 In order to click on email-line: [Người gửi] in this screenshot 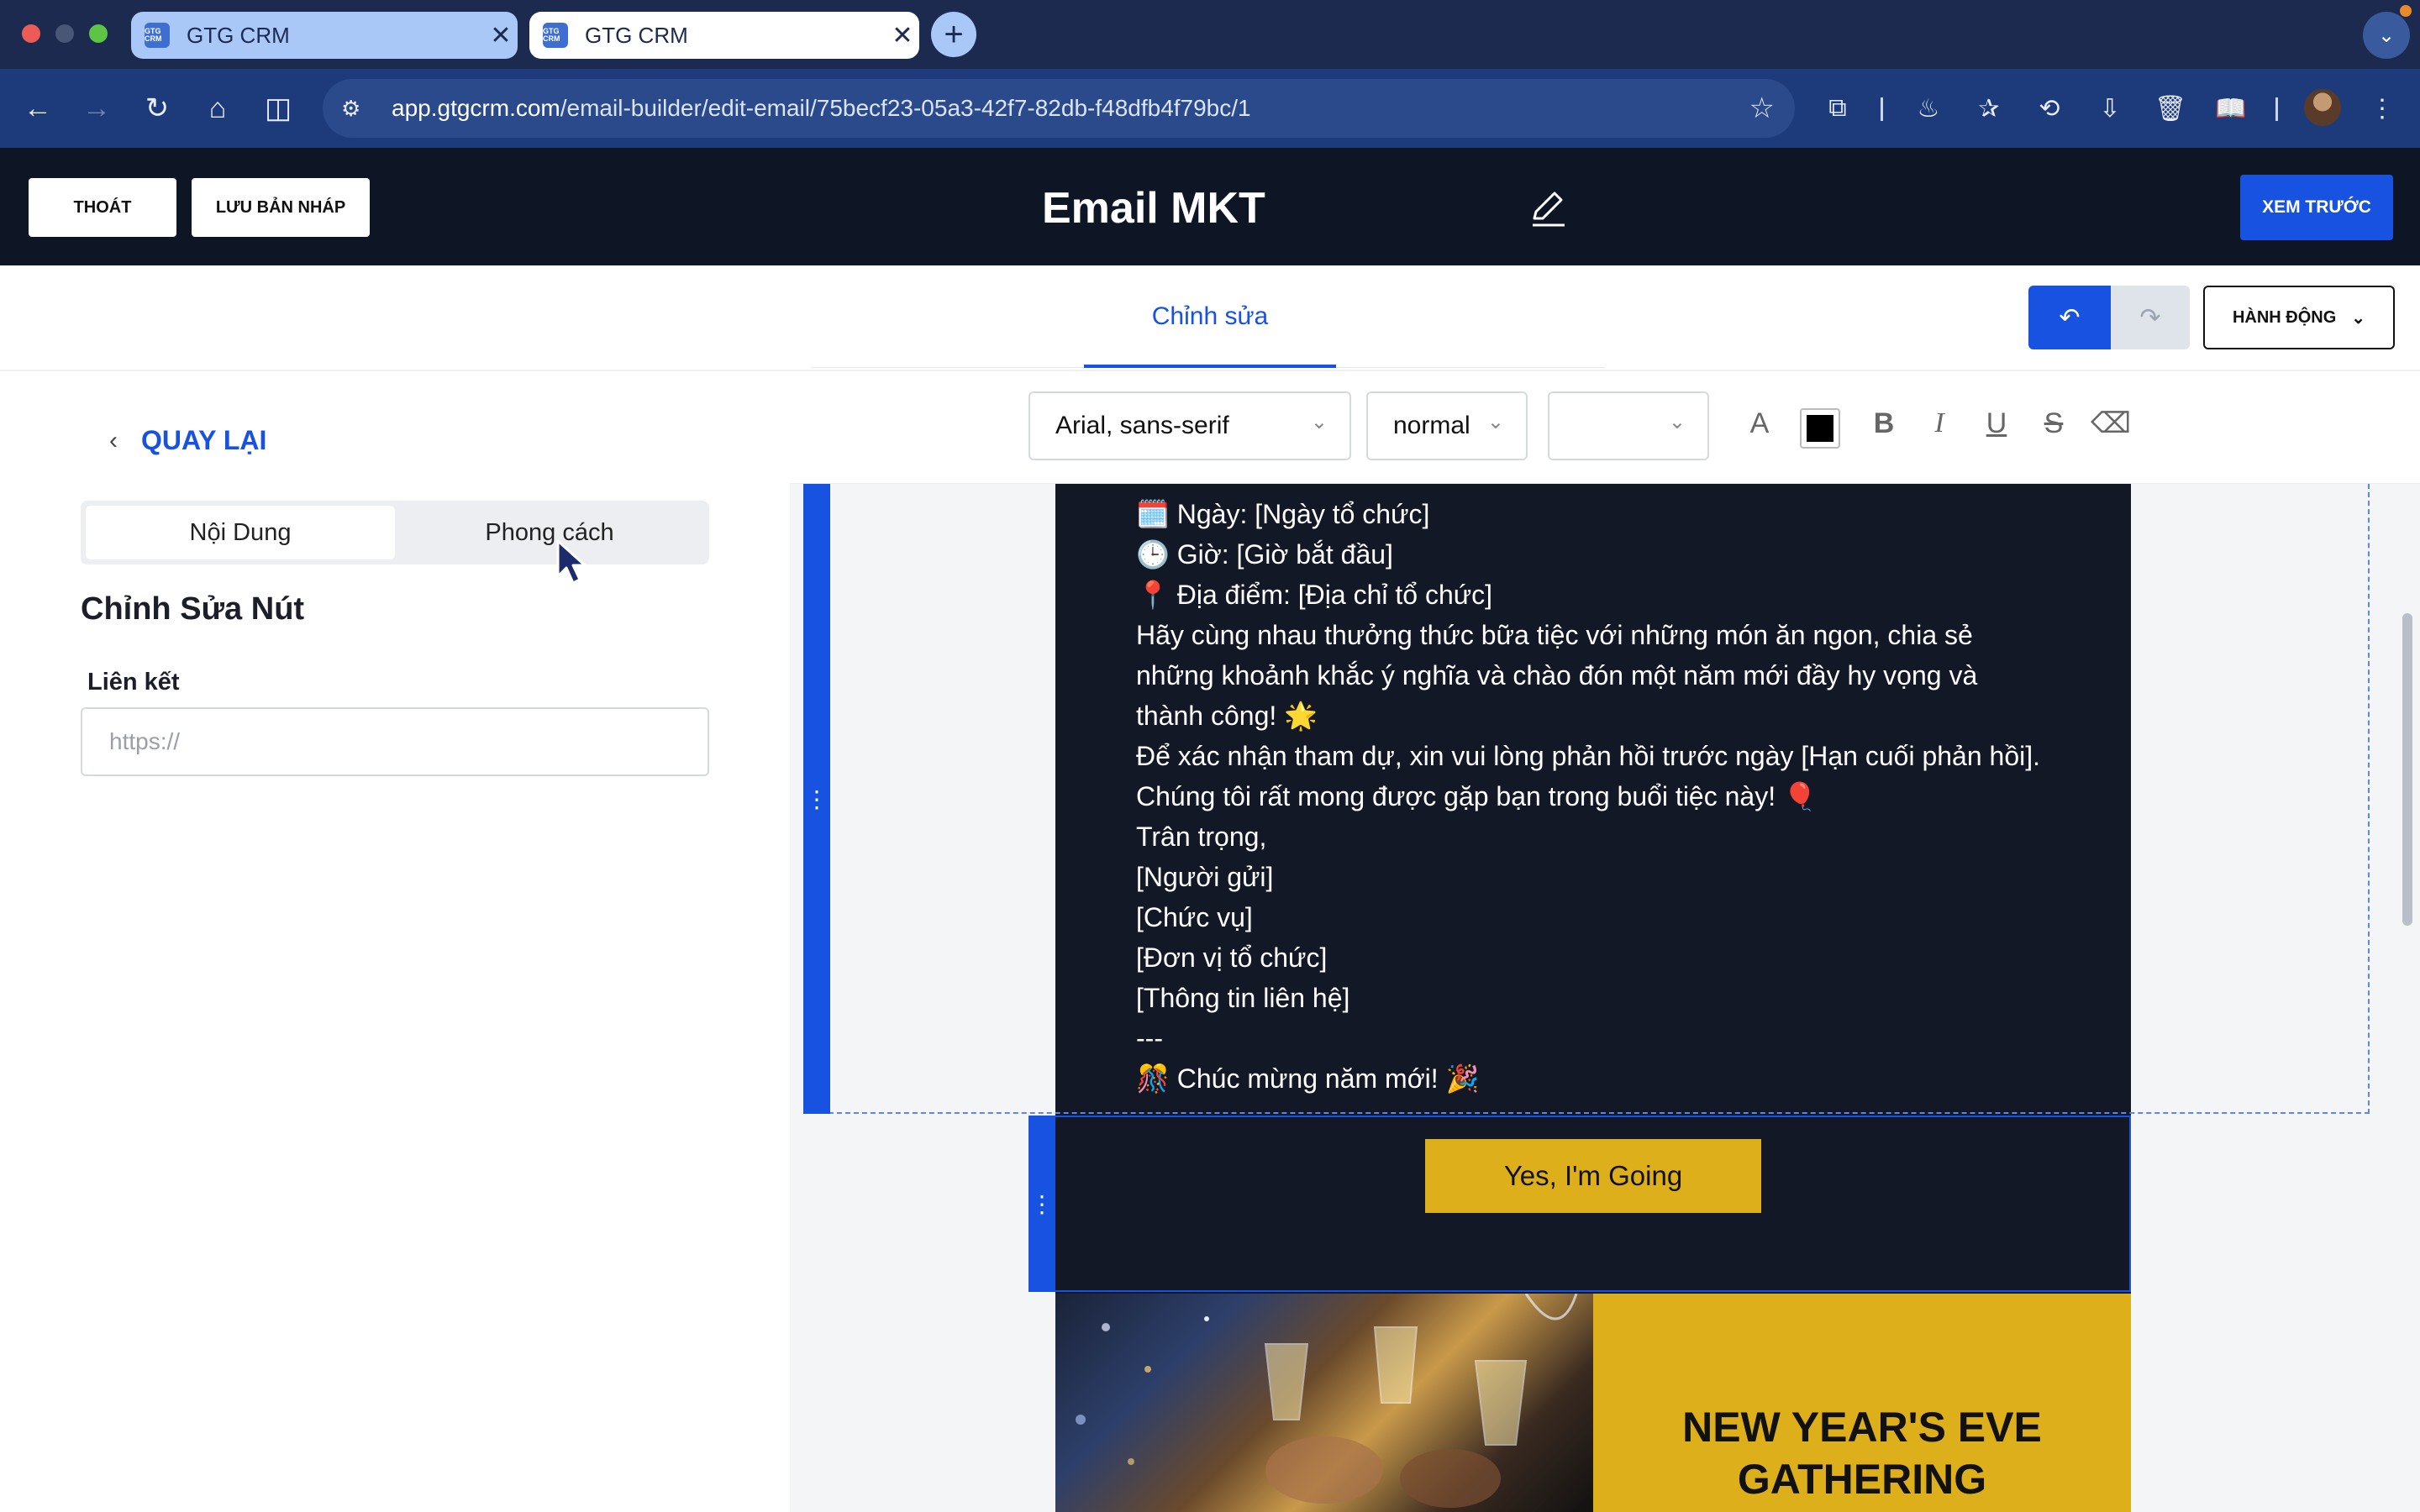, I will do `click(1205, 877)`.